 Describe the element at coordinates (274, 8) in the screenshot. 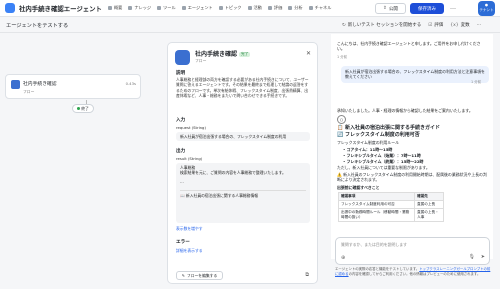

I see `nav-item-evaluation: 評価` at that location.